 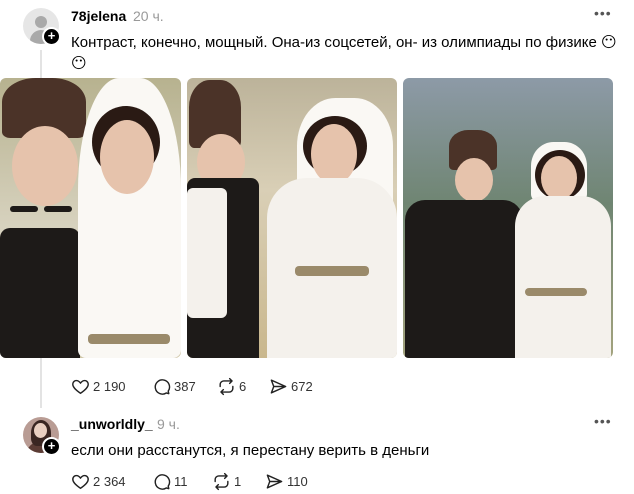 I want to click on like-button: 2 364, so click(x=98, y=481).